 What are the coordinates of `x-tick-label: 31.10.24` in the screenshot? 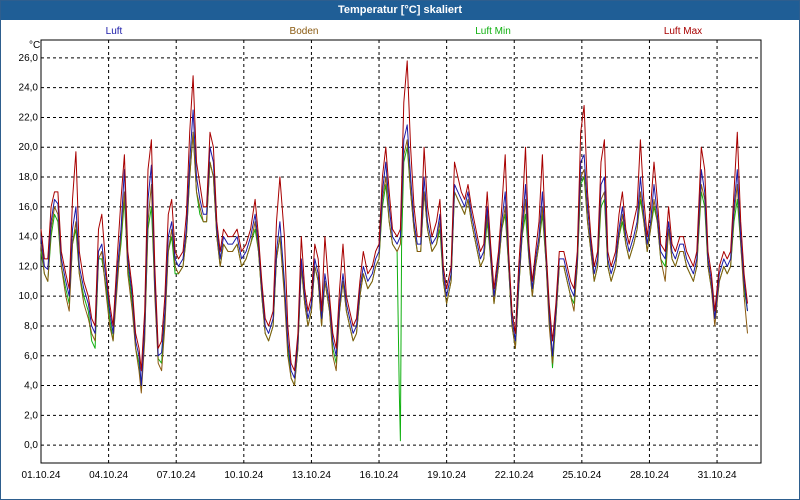 It's located at (717, 475).